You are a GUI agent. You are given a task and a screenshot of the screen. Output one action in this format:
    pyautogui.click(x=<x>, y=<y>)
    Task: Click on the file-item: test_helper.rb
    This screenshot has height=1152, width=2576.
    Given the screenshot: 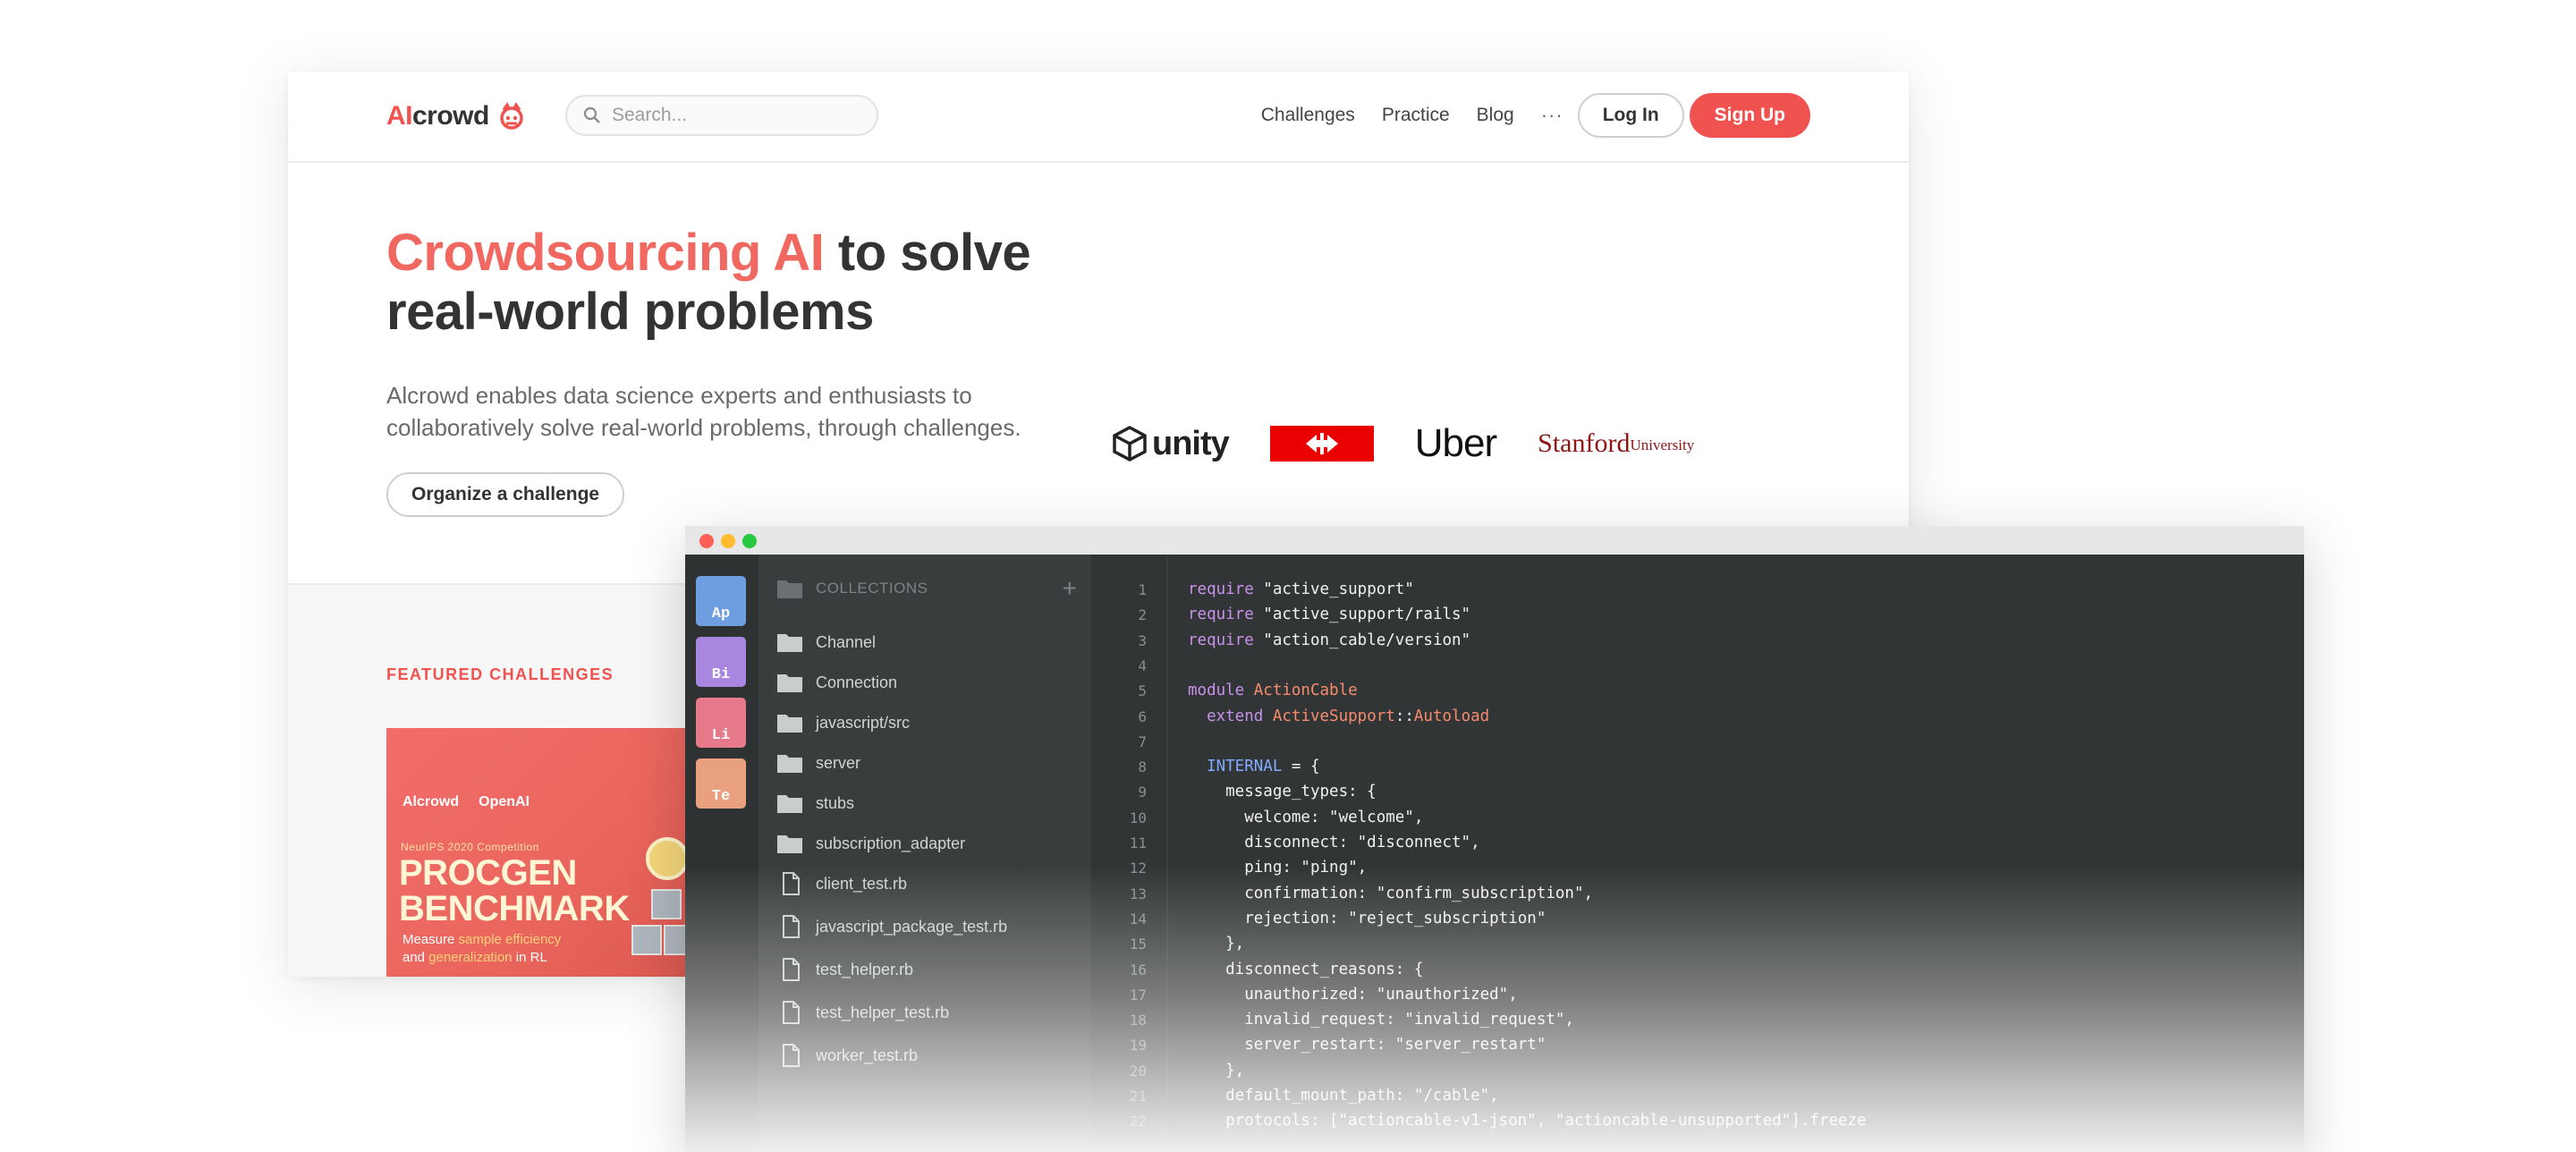 What is the action you would take?
    pyautogui.click(x=844, y=969)
    